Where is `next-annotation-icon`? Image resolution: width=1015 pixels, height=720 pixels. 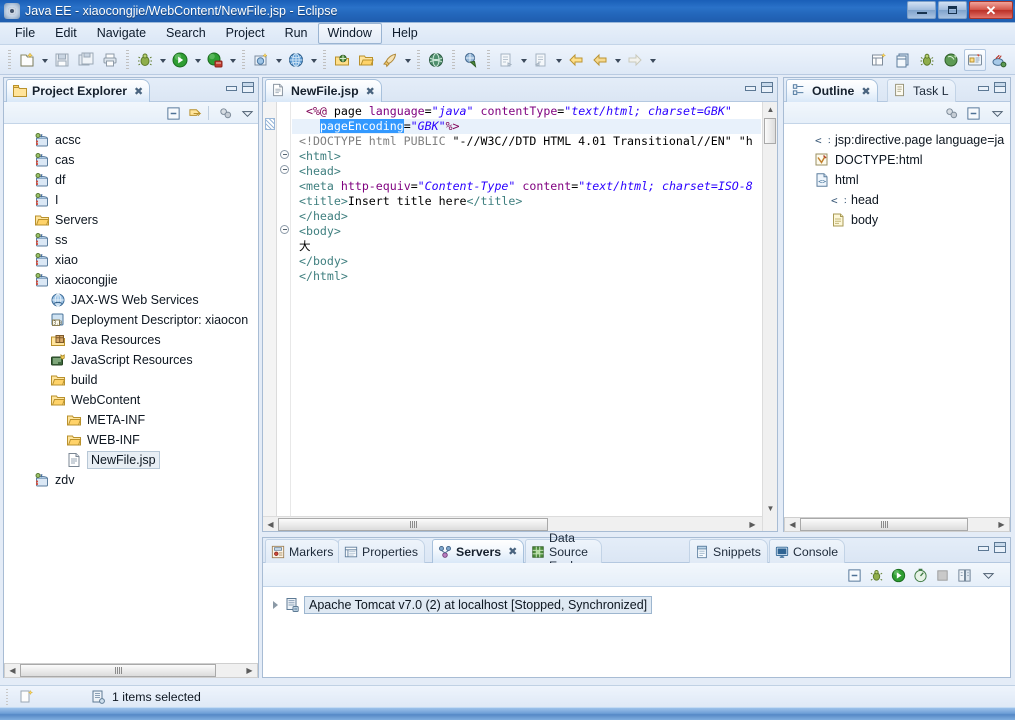 next-annotation-icon is located at coordinates (506, 60).